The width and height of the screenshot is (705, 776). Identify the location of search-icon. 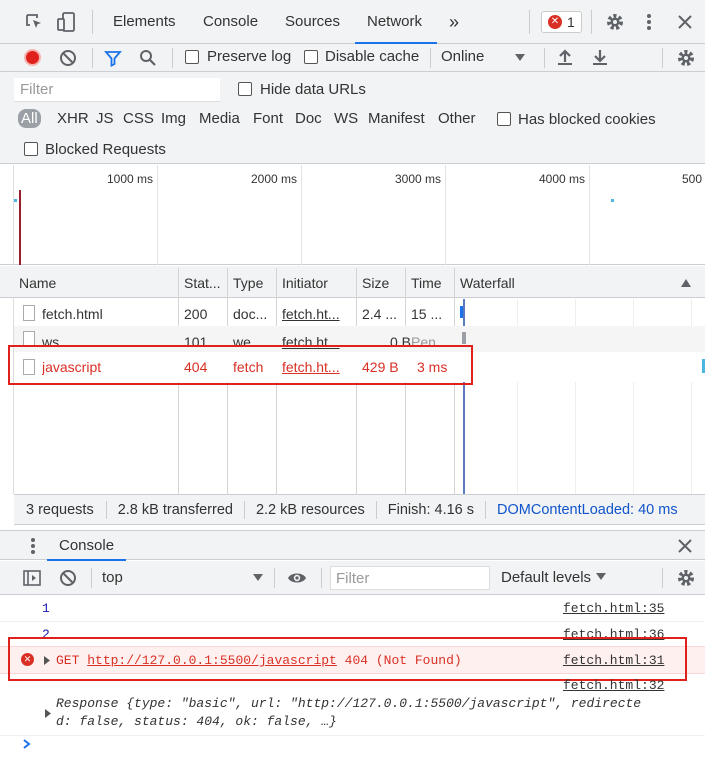
(148, 58).